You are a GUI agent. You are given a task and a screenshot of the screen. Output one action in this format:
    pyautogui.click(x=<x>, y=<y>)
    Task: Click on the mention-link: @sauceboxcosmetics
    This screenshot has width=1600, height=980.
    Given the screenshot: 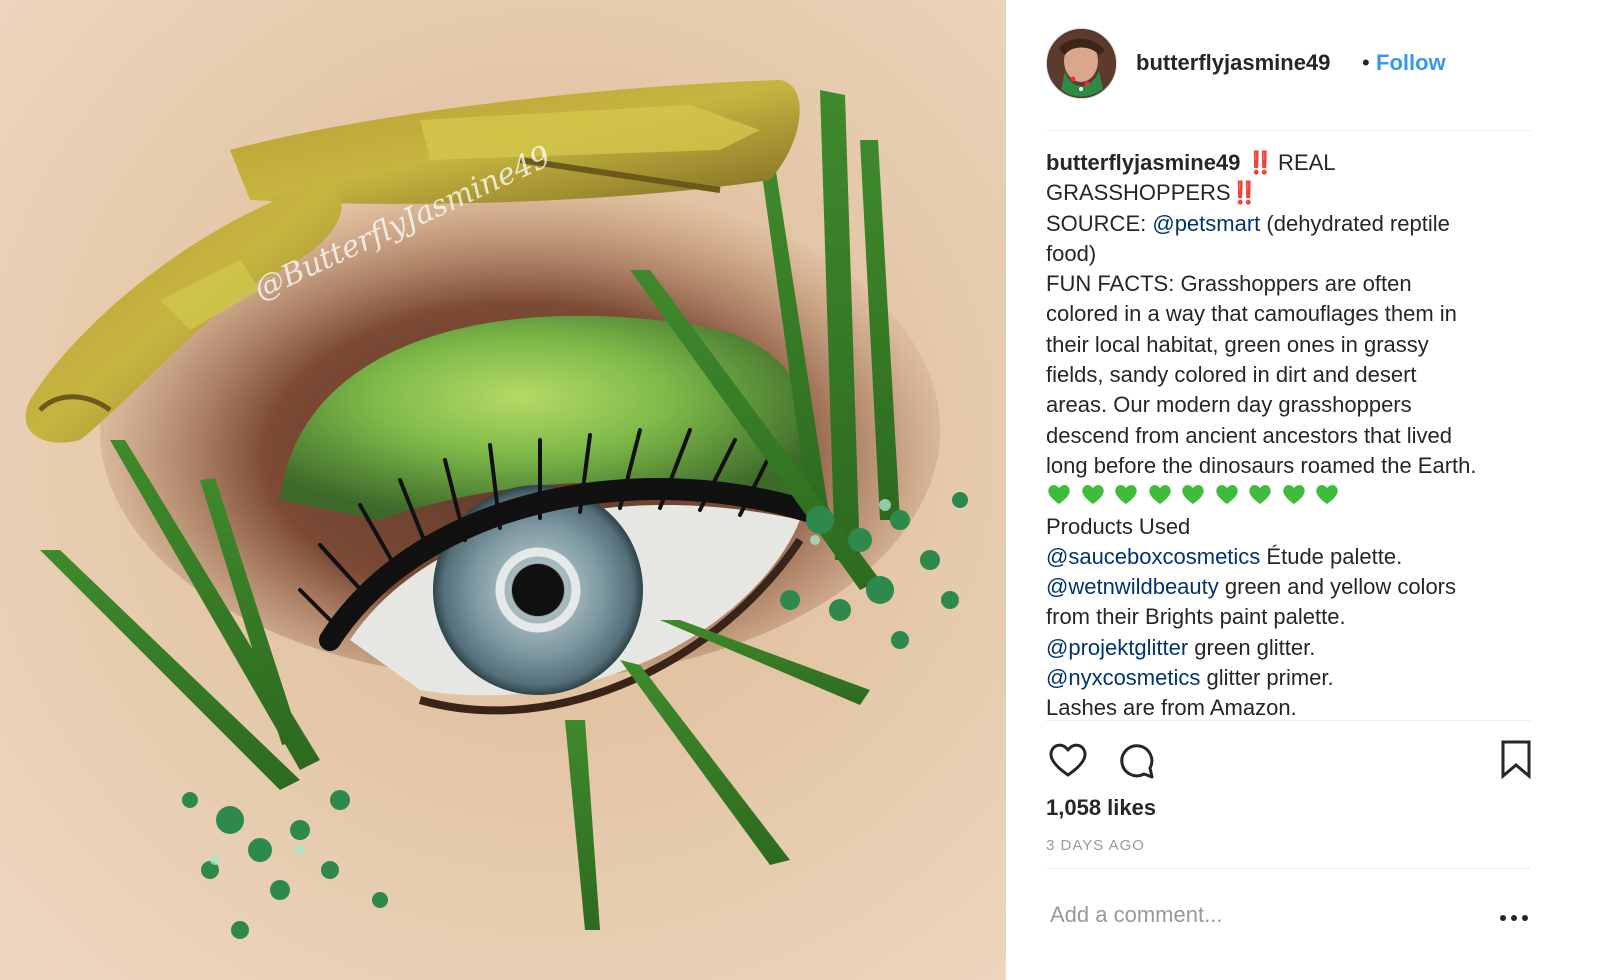 What is the action you would take?
    pyautogui.click(x=1153, y=556)
    